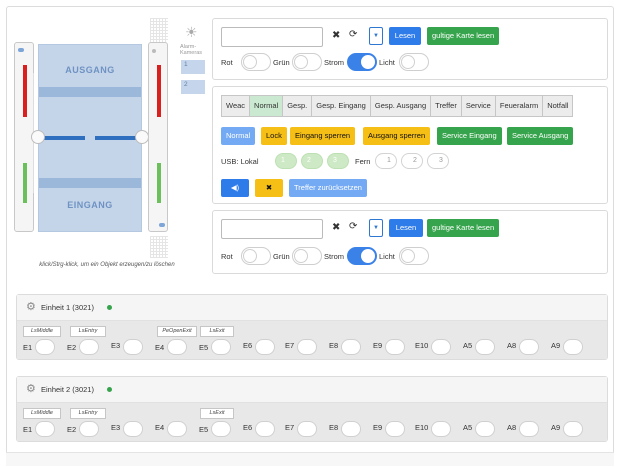 This screenshot has height=467, width=620. I want to click on service-entry-button: Service Eingang, so click(469, 136).